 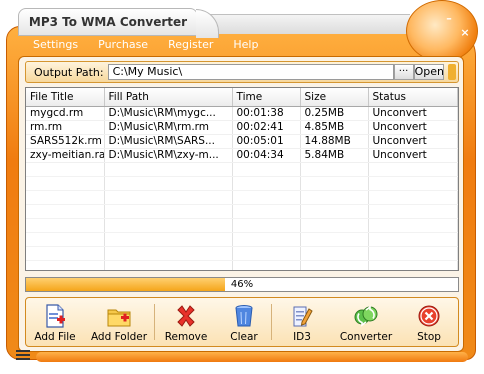 What do you see at coordinates (429, 337) in the screenshot?
I see `stop-label: Stop` at bounding box center [429, 337].